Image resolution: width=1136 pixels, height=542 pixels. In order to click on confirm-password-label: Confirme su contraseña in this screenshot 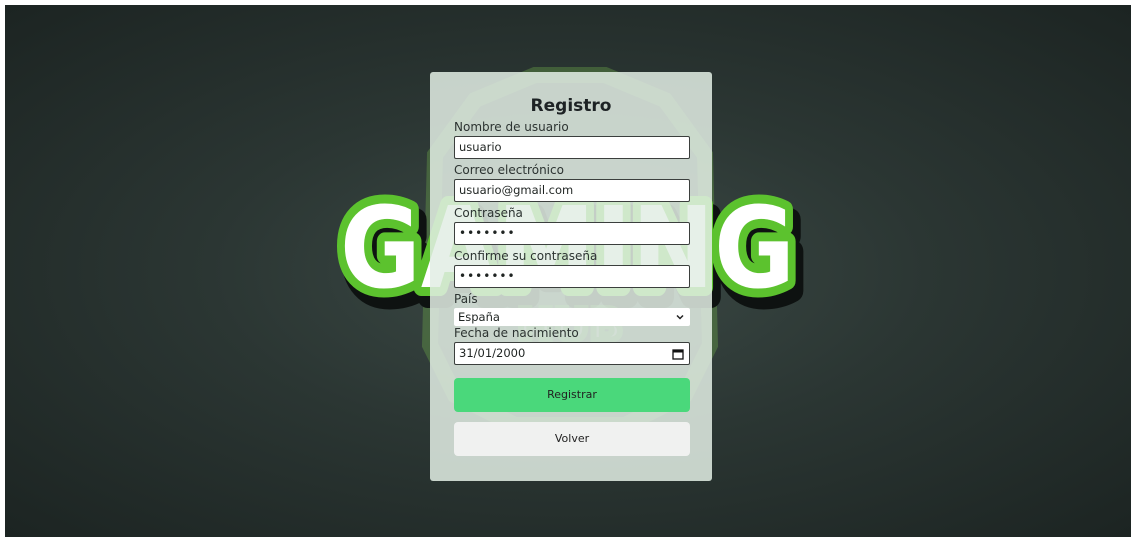, I will do `click(526, 256)`.